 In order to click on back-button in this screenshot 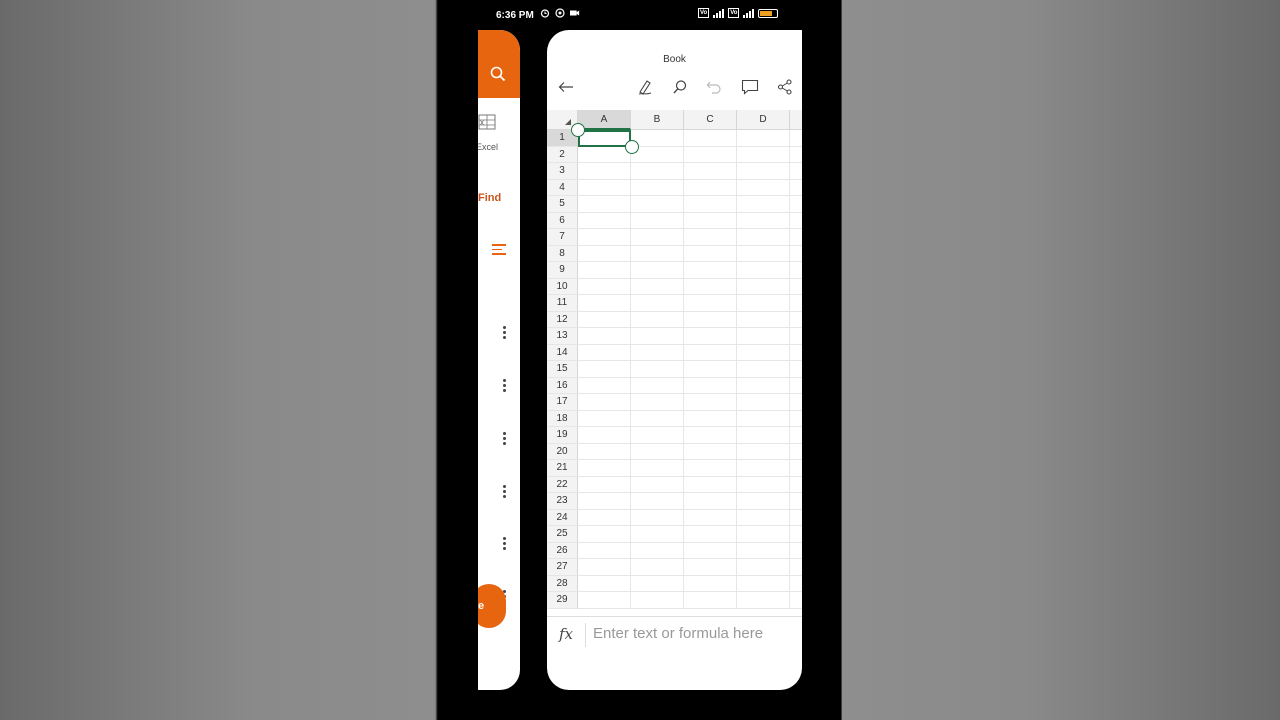, I will do `click(566, 87)`.